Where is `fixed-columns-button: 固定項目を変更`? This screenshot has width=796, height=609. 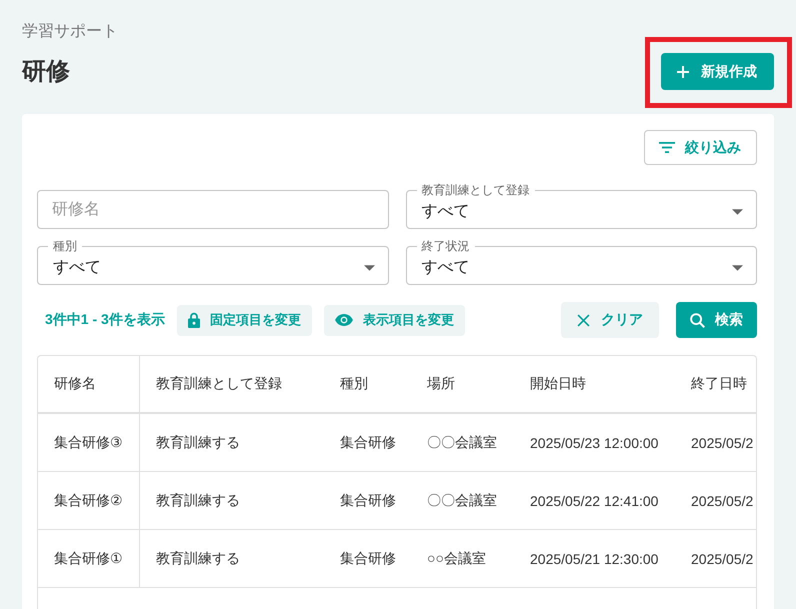
fixed-columns-button: 固定項目を変更 is located at coordinates (244, 320).